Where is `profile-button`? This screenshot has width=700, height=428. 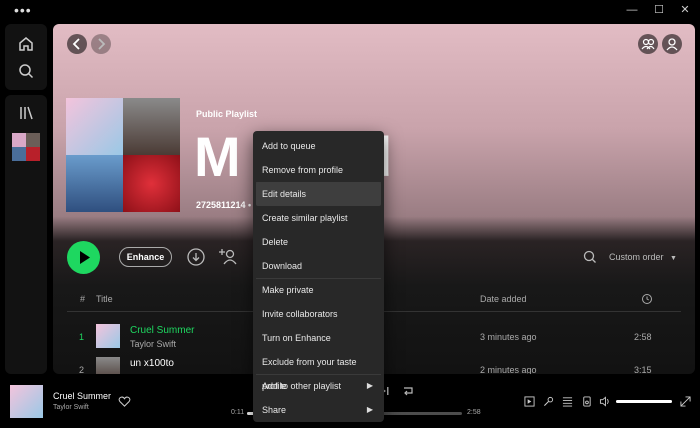 profile-button is located at coordinates (672, 44).